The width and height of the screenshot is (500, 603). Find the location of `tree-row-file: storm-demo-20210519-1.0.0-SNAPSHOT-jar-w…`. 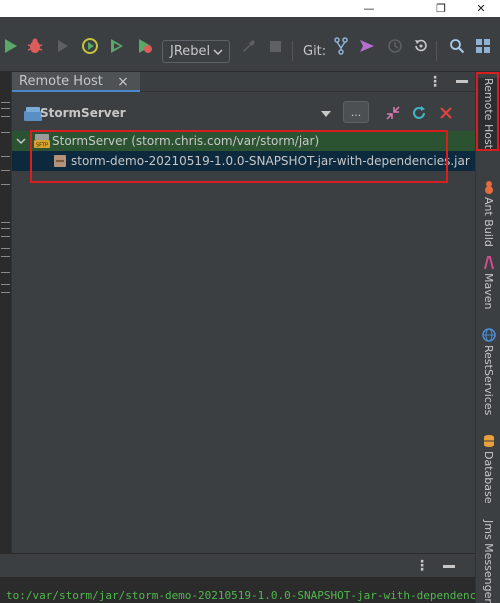

tree-row-file: storm-demo-20210519-1.0.0-SNAPSHOT-jar-w… is located at coordinates (243, 161).